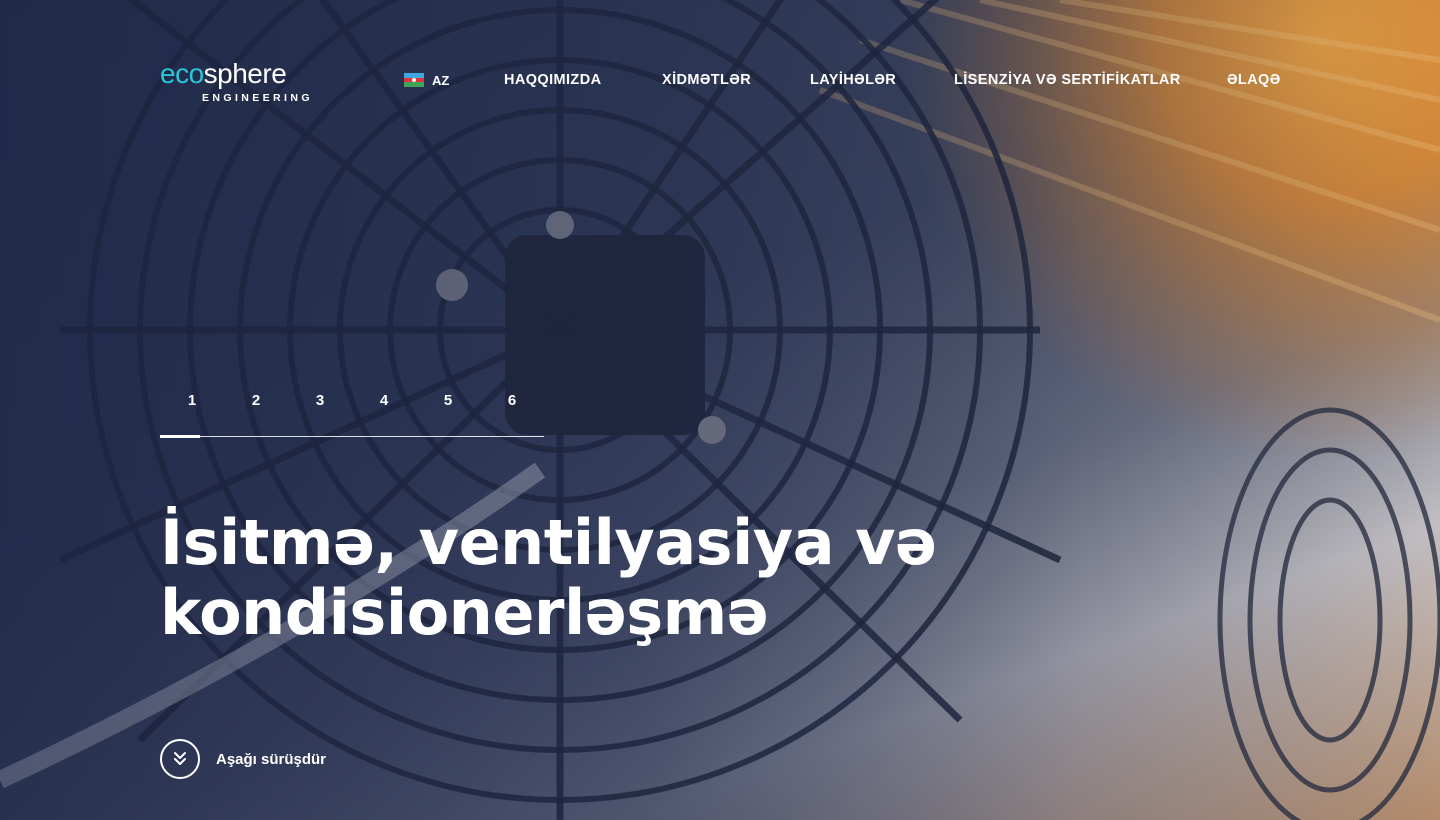 The height and width of the screenshot is (820, 1440). What do you see at coordinates (1254, 80) in the screenshot?
I see `nav-item-elaqe: ƏLAQƏ` at bounding box center [1254, 80].